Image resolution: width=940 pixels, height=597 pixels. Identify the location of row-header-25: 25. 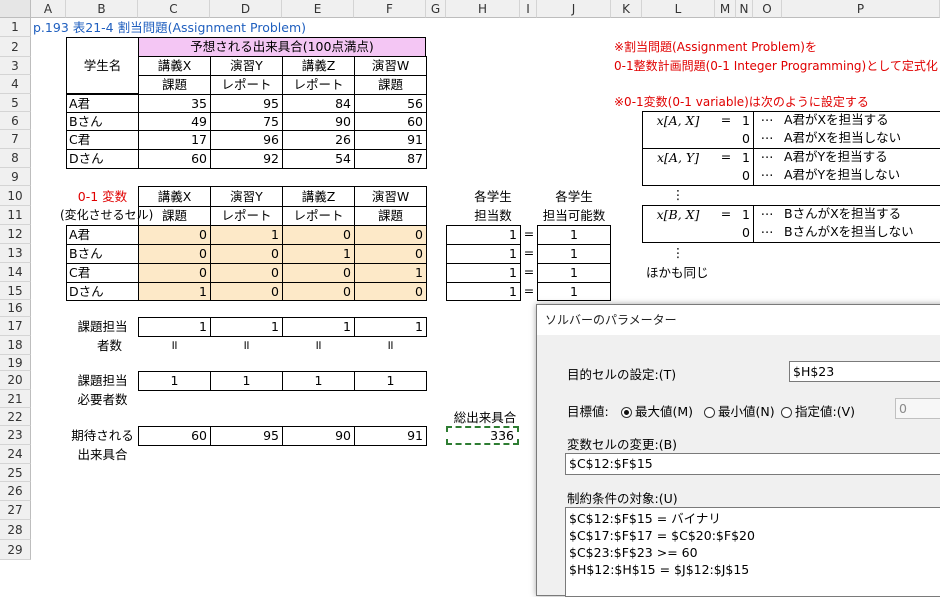
(15, 473).